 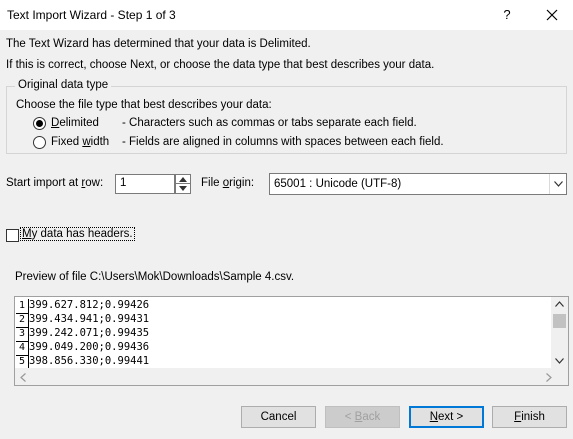 I want to click on spin-down-button, so click(x=183, y=188).